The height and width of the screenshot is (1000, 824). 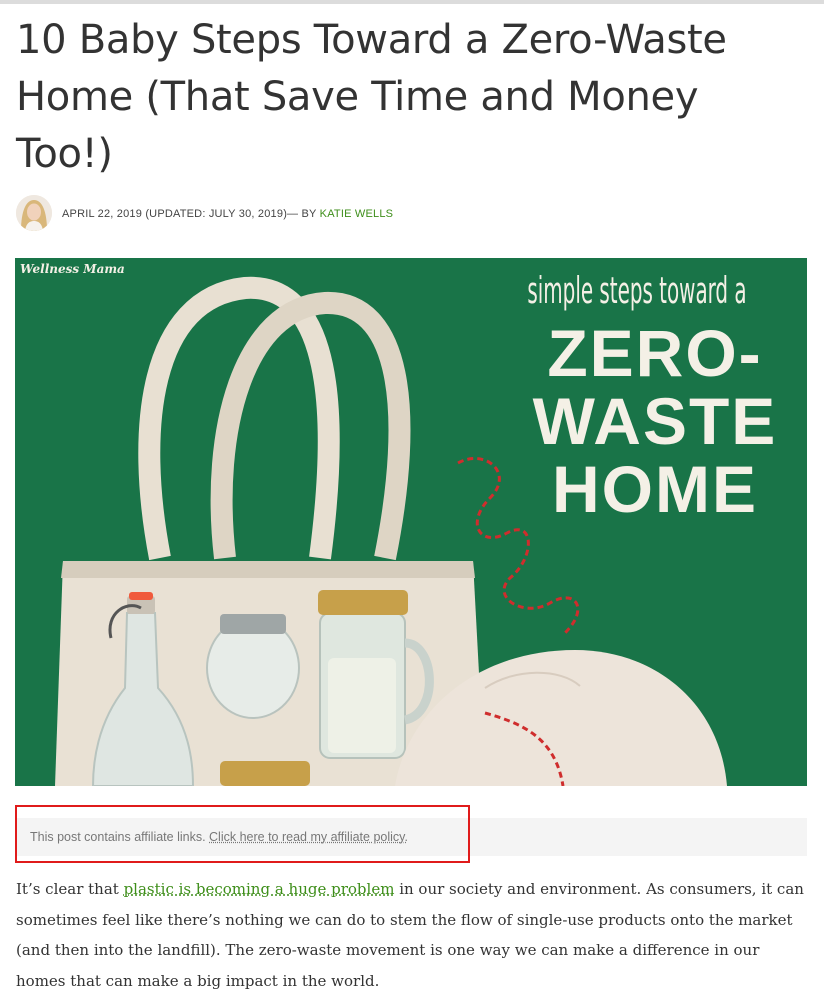 I want to click on intro-text-start: It’s clear that, so click(x=70, y=889).